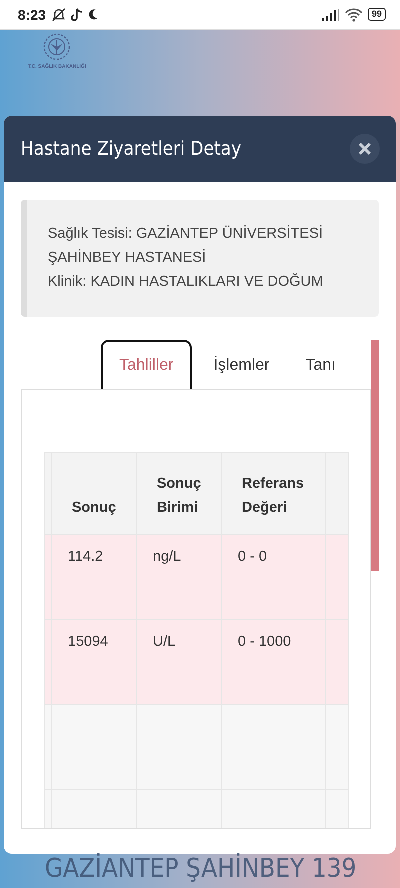  I want to click on clock-time: 8:23, so click(32, 14).